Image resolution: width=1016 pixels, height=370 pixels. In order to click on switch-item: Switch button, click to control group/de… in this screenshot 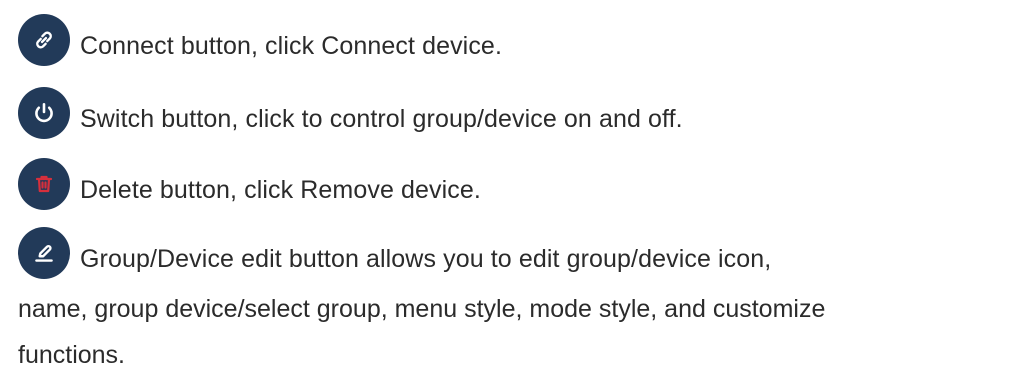, I will do `click(350, 116)`.